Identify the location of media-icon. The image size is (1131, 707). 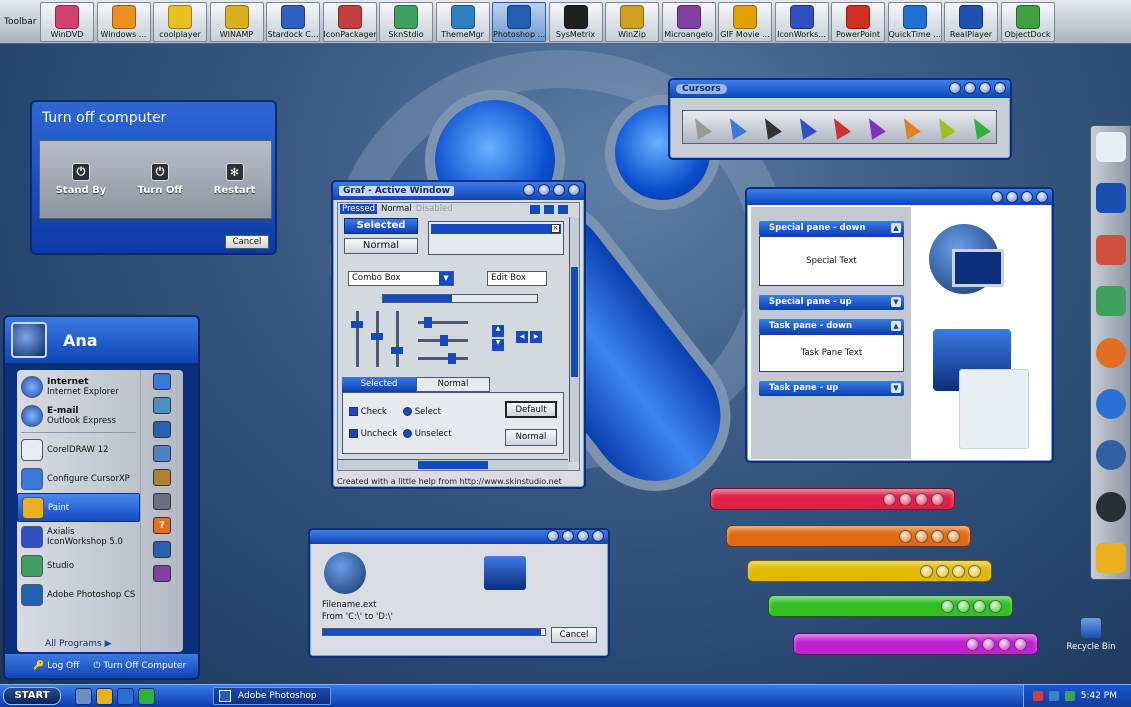
(146, 696).